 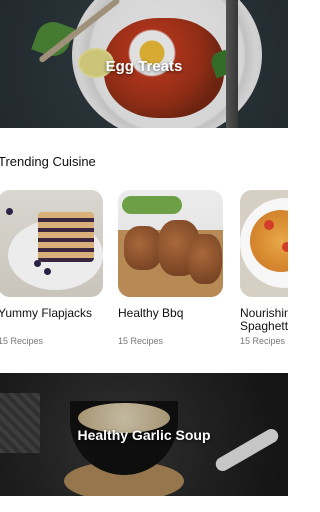 What do you see at coordinates (264, 319) in the screenshot?
I see `card-name: Nourishing Spaghetti` at bounding box center [264, 319].